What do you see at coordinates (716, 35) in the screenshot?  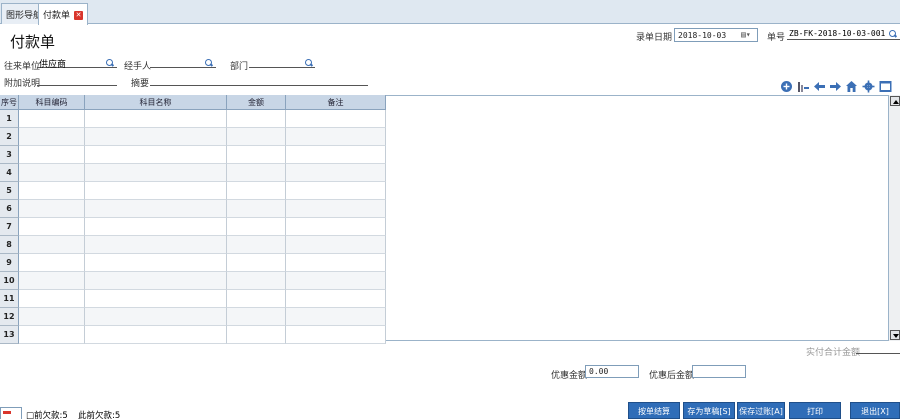 I see `record-date-input: 2018-10-03 ▤▾` at bounding box center [716, 35].